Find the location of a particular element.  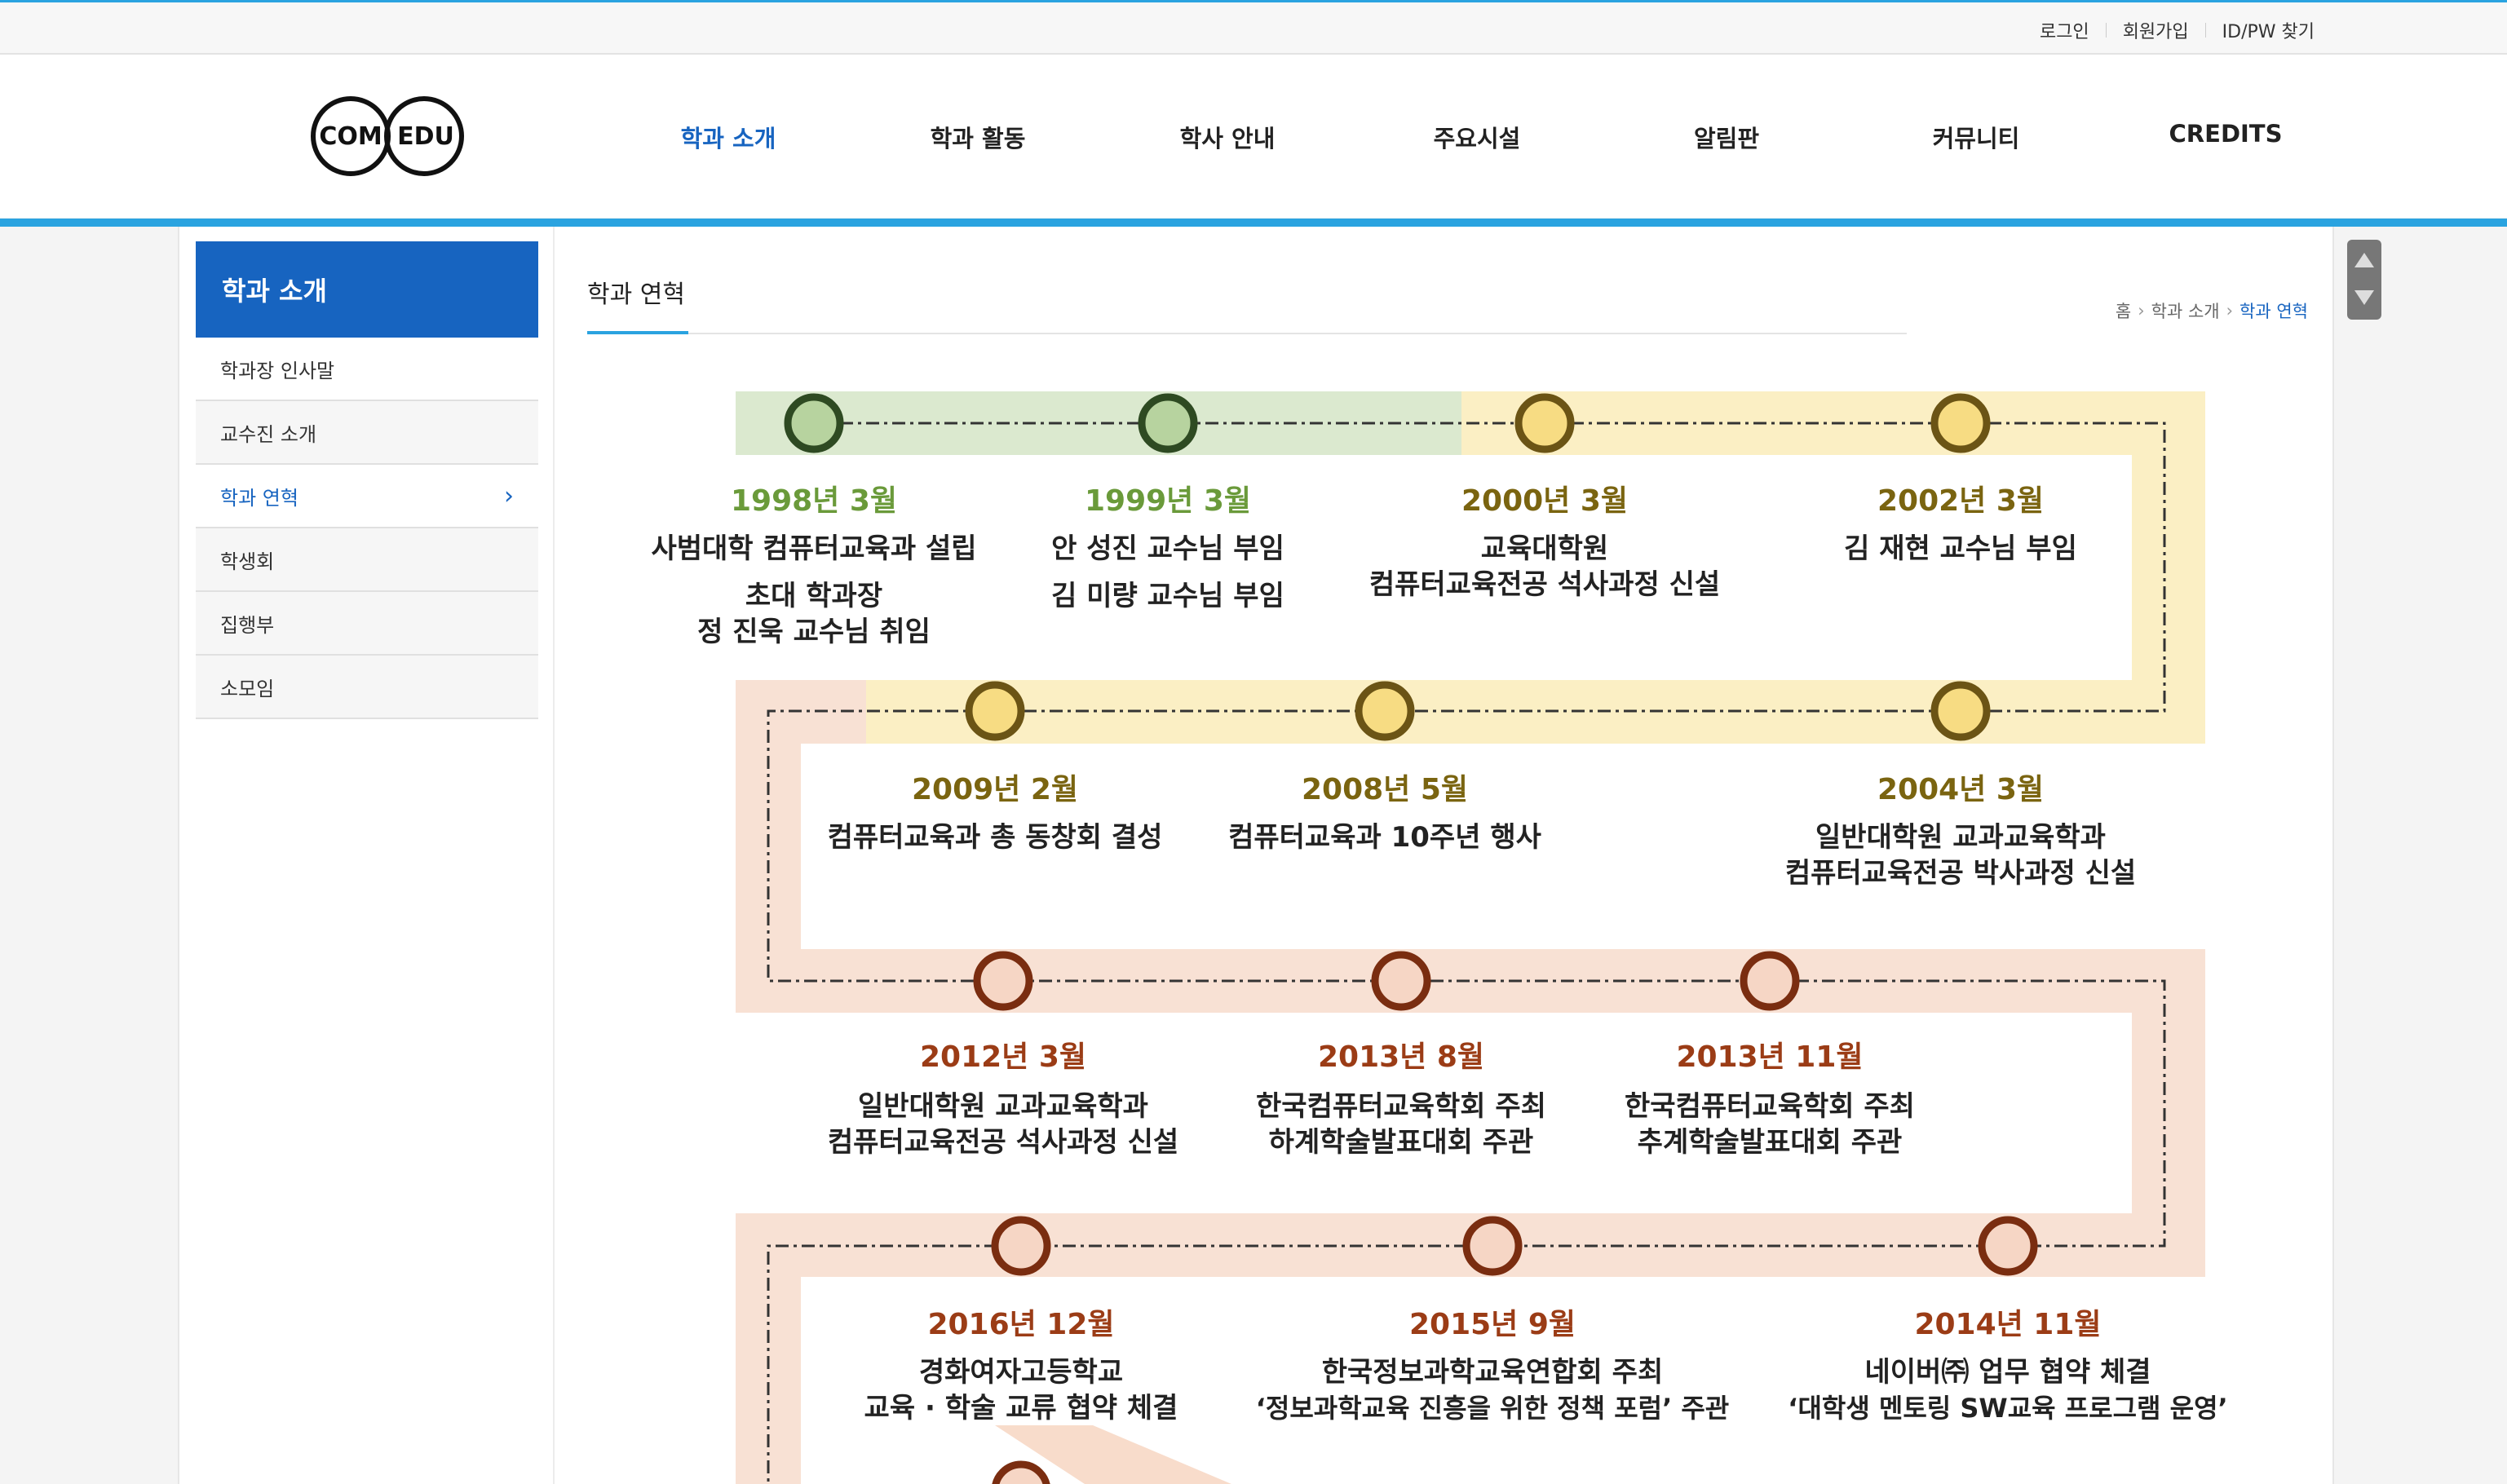

header-accent-bar is located at coordinates (1253, 223).